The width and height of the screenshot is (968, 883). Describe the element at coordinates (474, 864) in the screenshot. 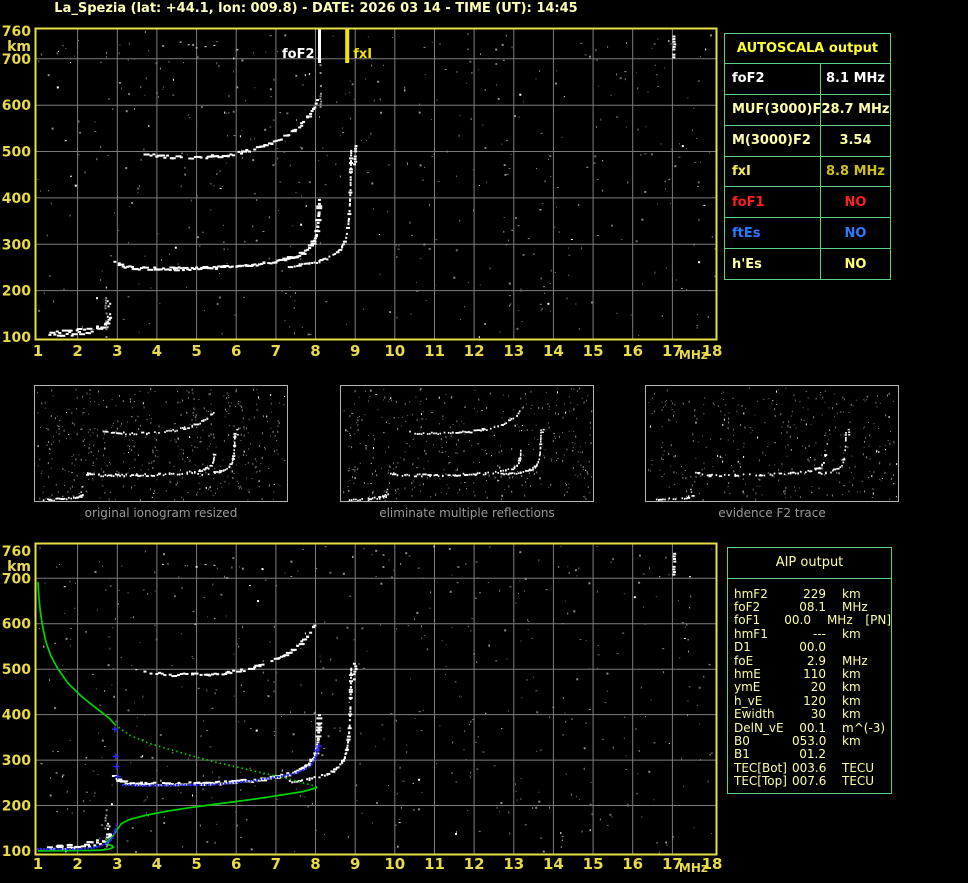

I see `svg-text: 12` at that location.